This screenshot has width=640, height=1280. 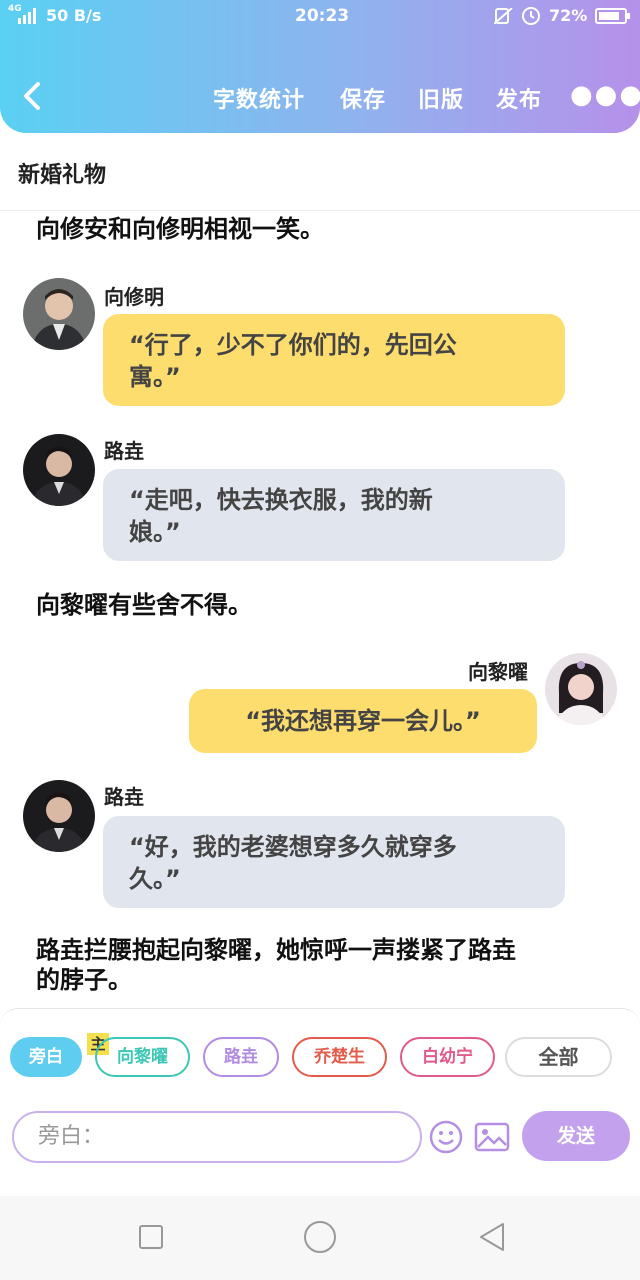 I want to click on message-line: “行了，少不了你们的，先回公, so click(x=293, y=345).